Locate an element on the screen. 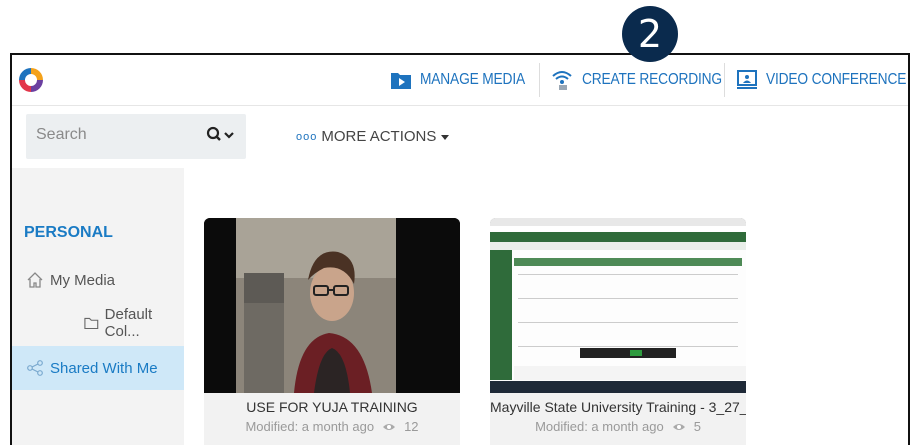 The image size is (916, 445). sidebar-item-label: My Media is located at coordinates (83, 280).